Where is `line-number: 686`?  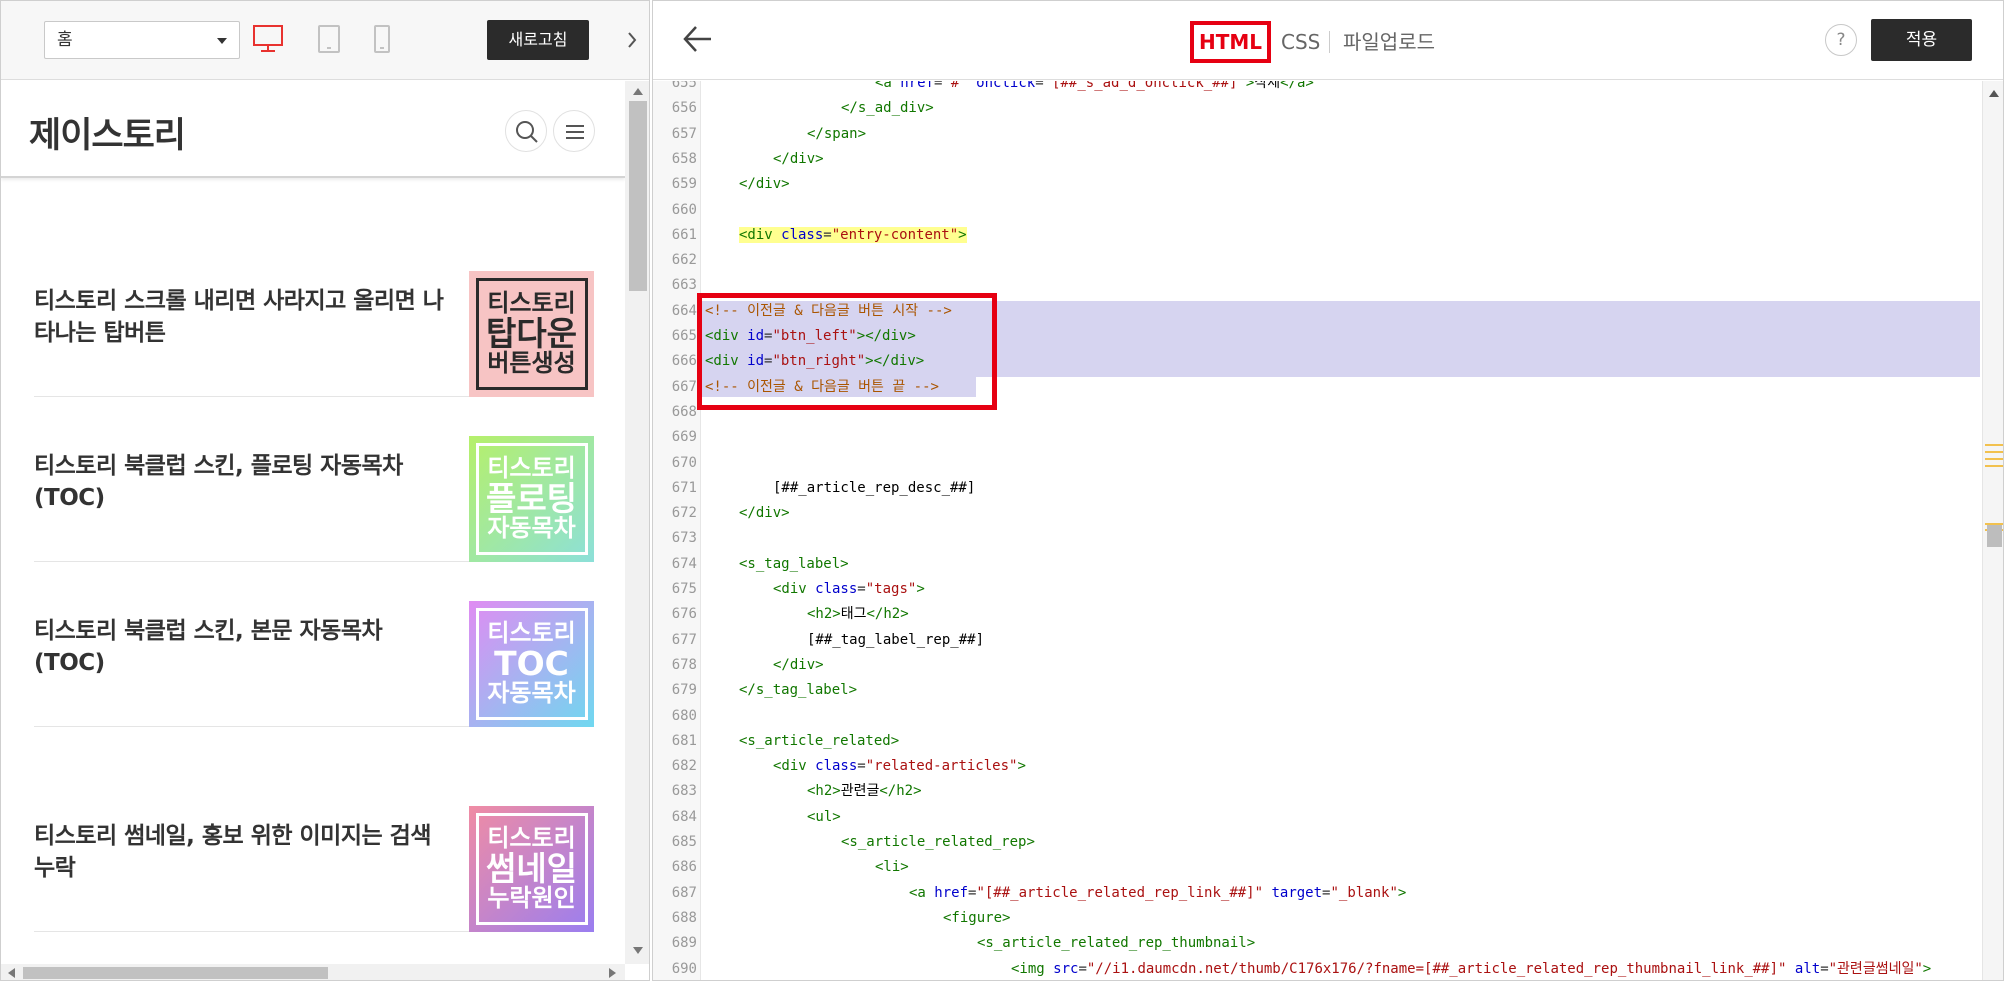 line-number: 686 is located at coordinates (684, 867).